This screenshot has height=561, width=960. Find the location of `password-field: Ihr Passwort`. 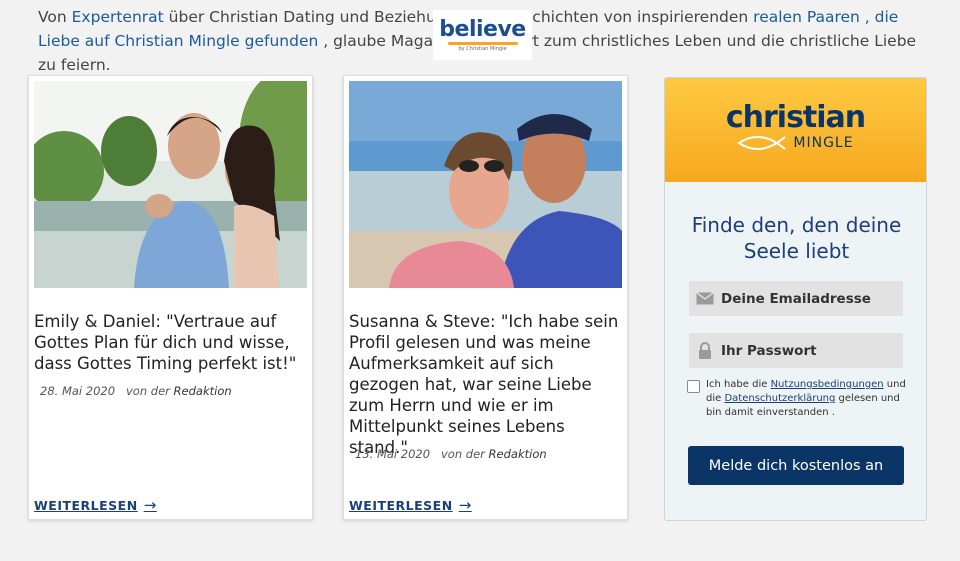

password-field: Ihr Passwort is located at coordinates (796, 350).